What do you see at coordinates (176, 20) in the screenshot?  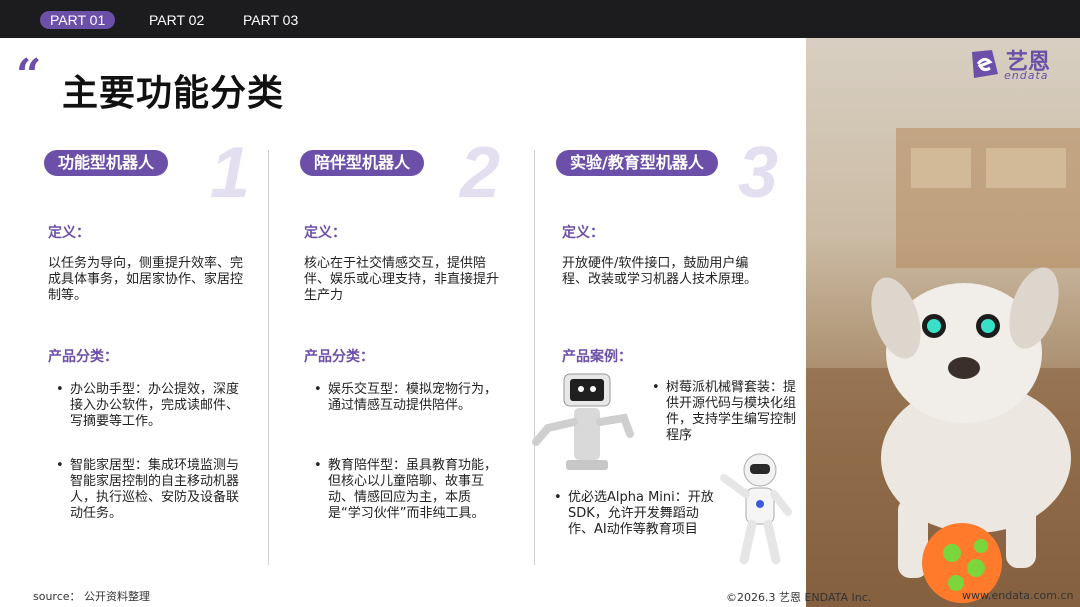 I see `tab-part-02: PART 02` at bounding box center [176, 20].